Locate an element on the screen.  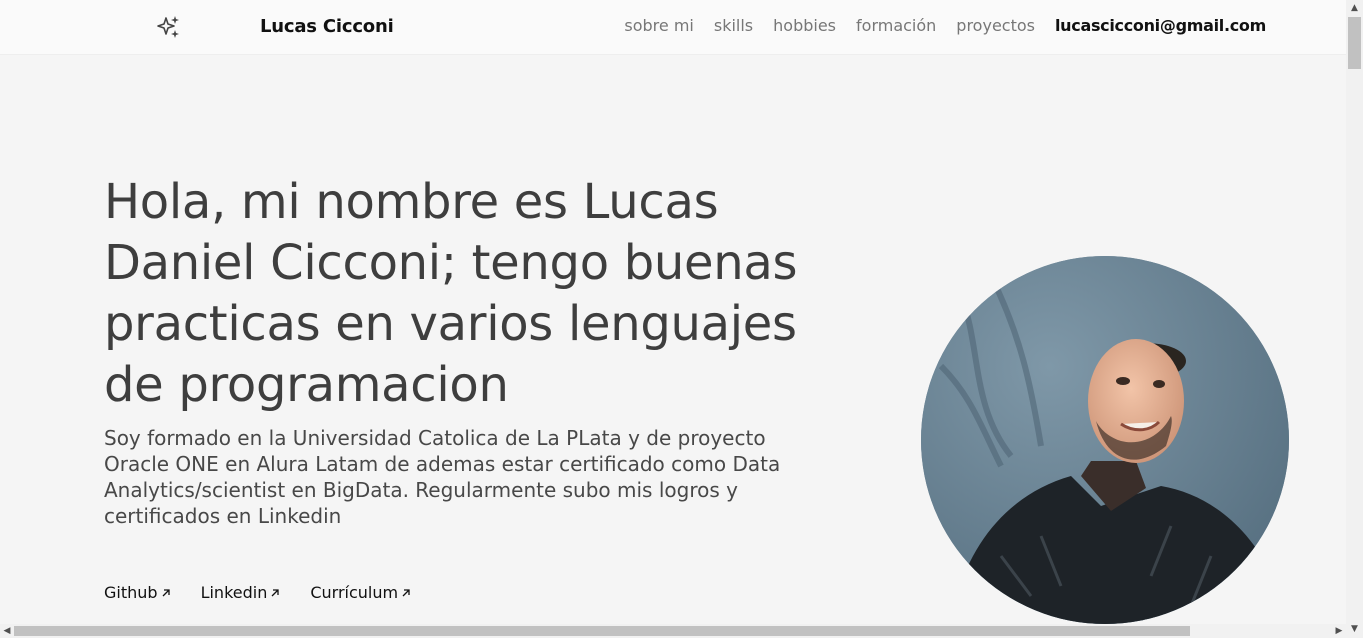
social-links: Github Linkedin Currículum is located at coordinates (257, 592).